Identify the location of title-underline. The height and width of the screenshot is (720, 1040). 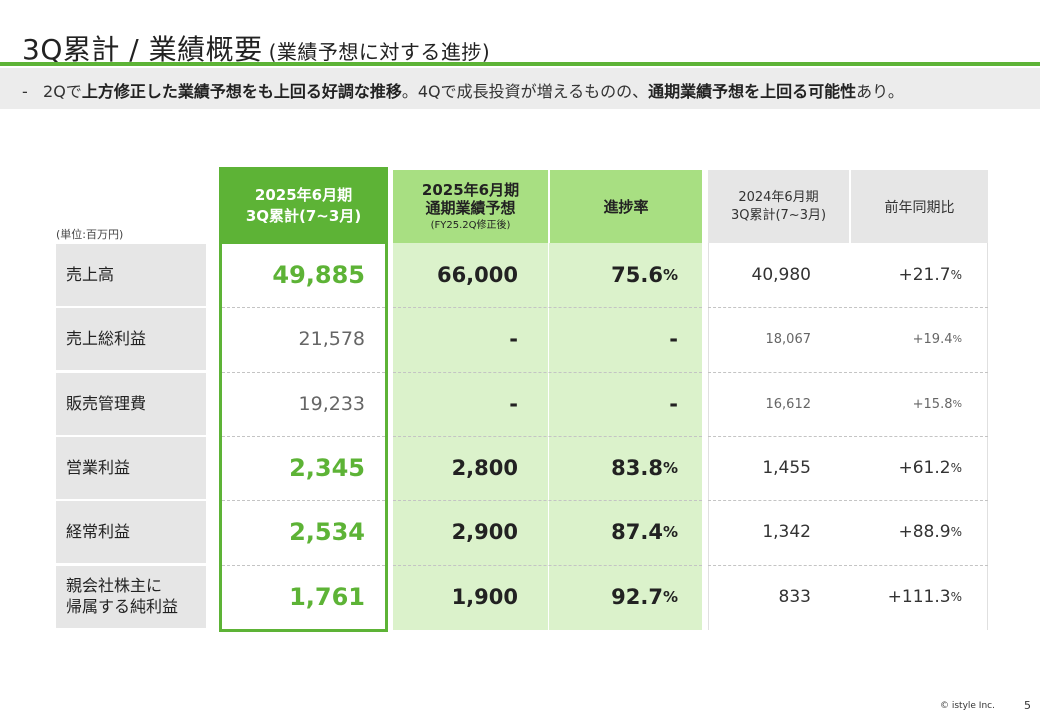
(520, 64).